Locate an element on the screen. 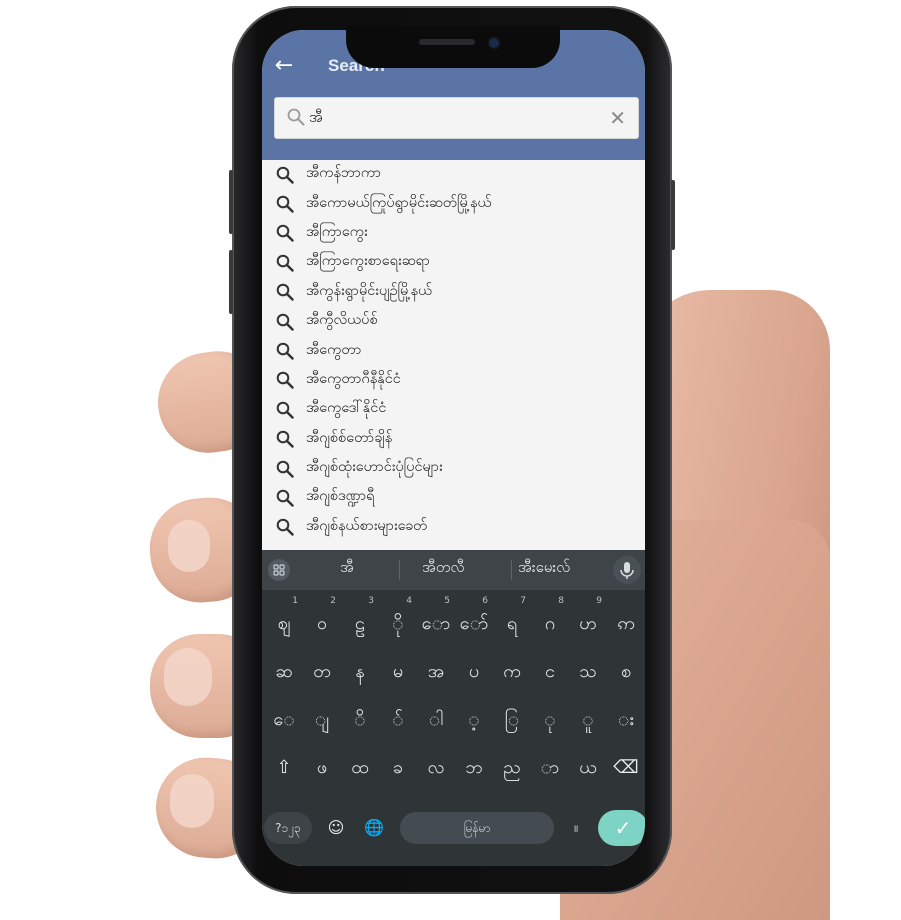 This screenshot has height=920, width=901. key-hint-number: 9 is located at coordinates (599, 601).